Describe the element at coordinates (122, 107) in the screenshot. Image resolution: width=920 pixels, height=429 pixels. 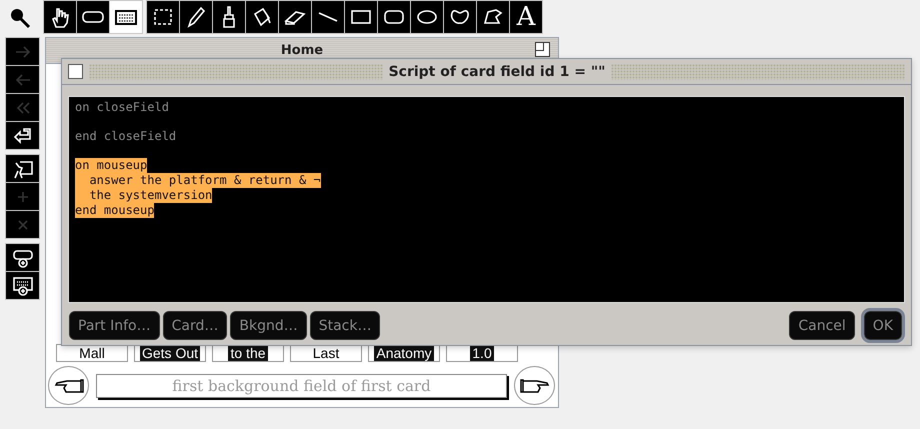
I see `code-line: on closeField` at that location.